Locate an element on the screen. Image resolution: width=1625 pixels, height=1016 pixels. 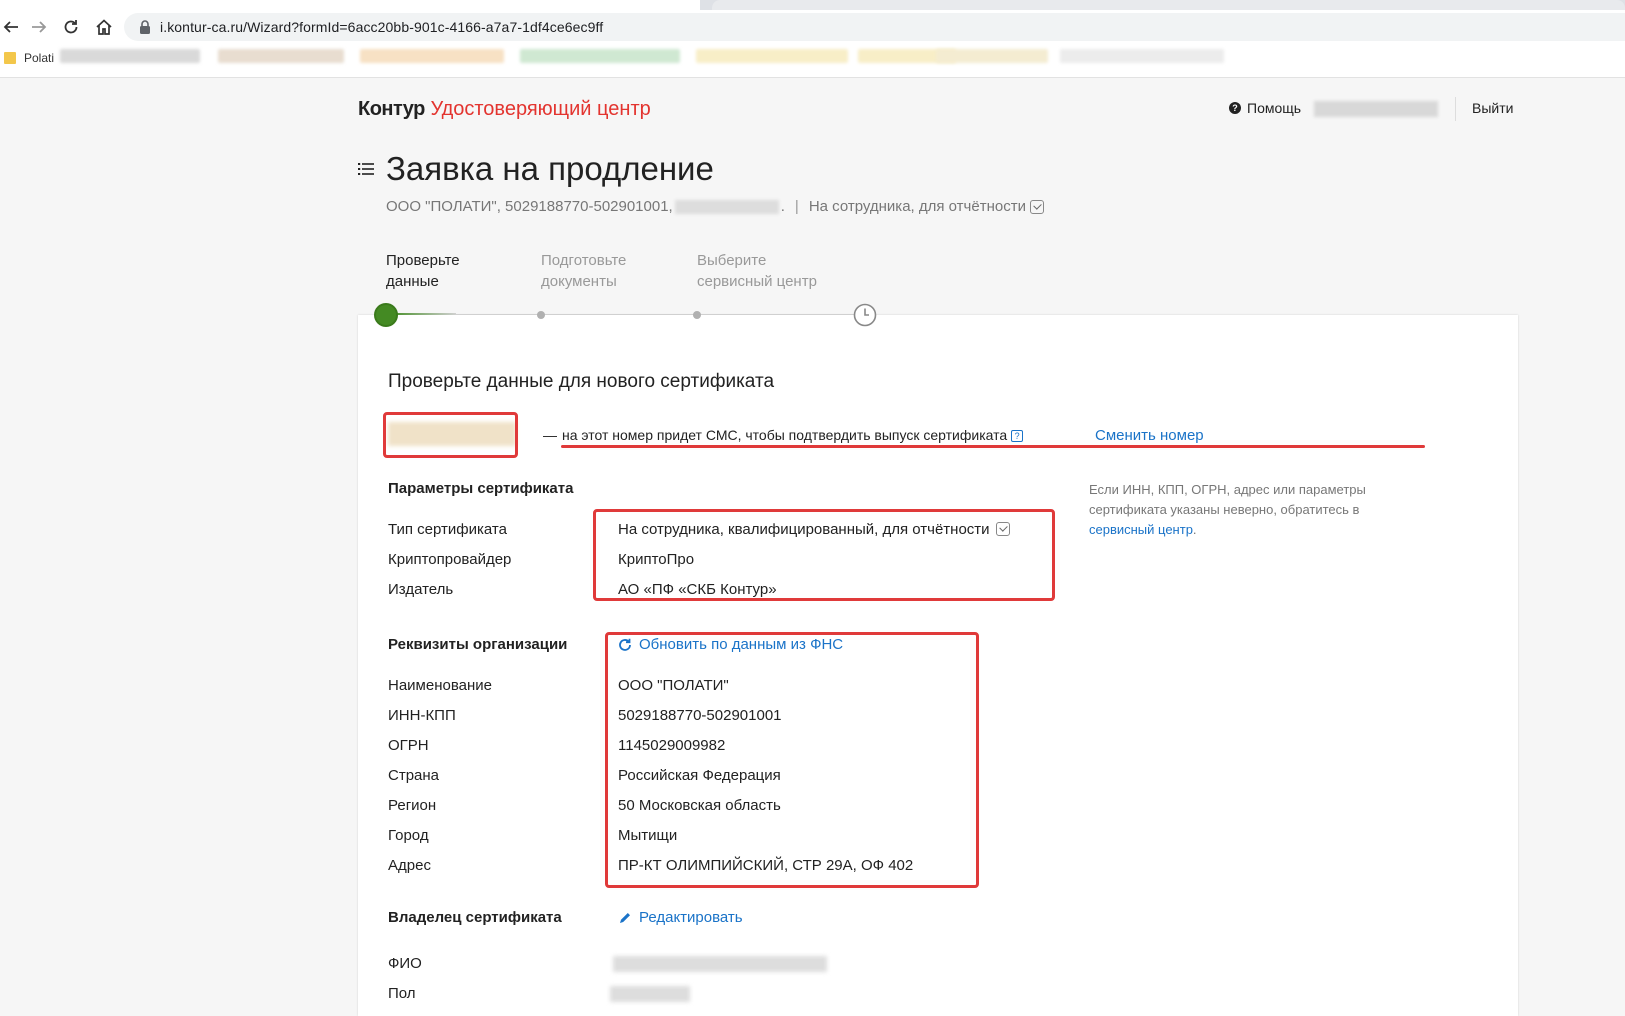
field-value-fio-blurred is located at coordinates (720, 964).